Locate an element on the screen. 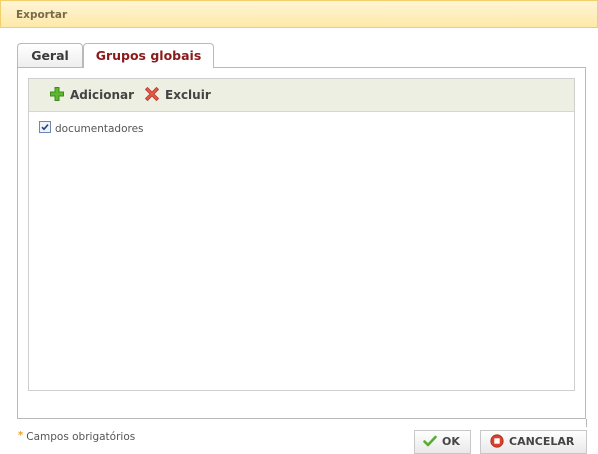  dialog-title: Exportar is located at coordinates (42, 15).